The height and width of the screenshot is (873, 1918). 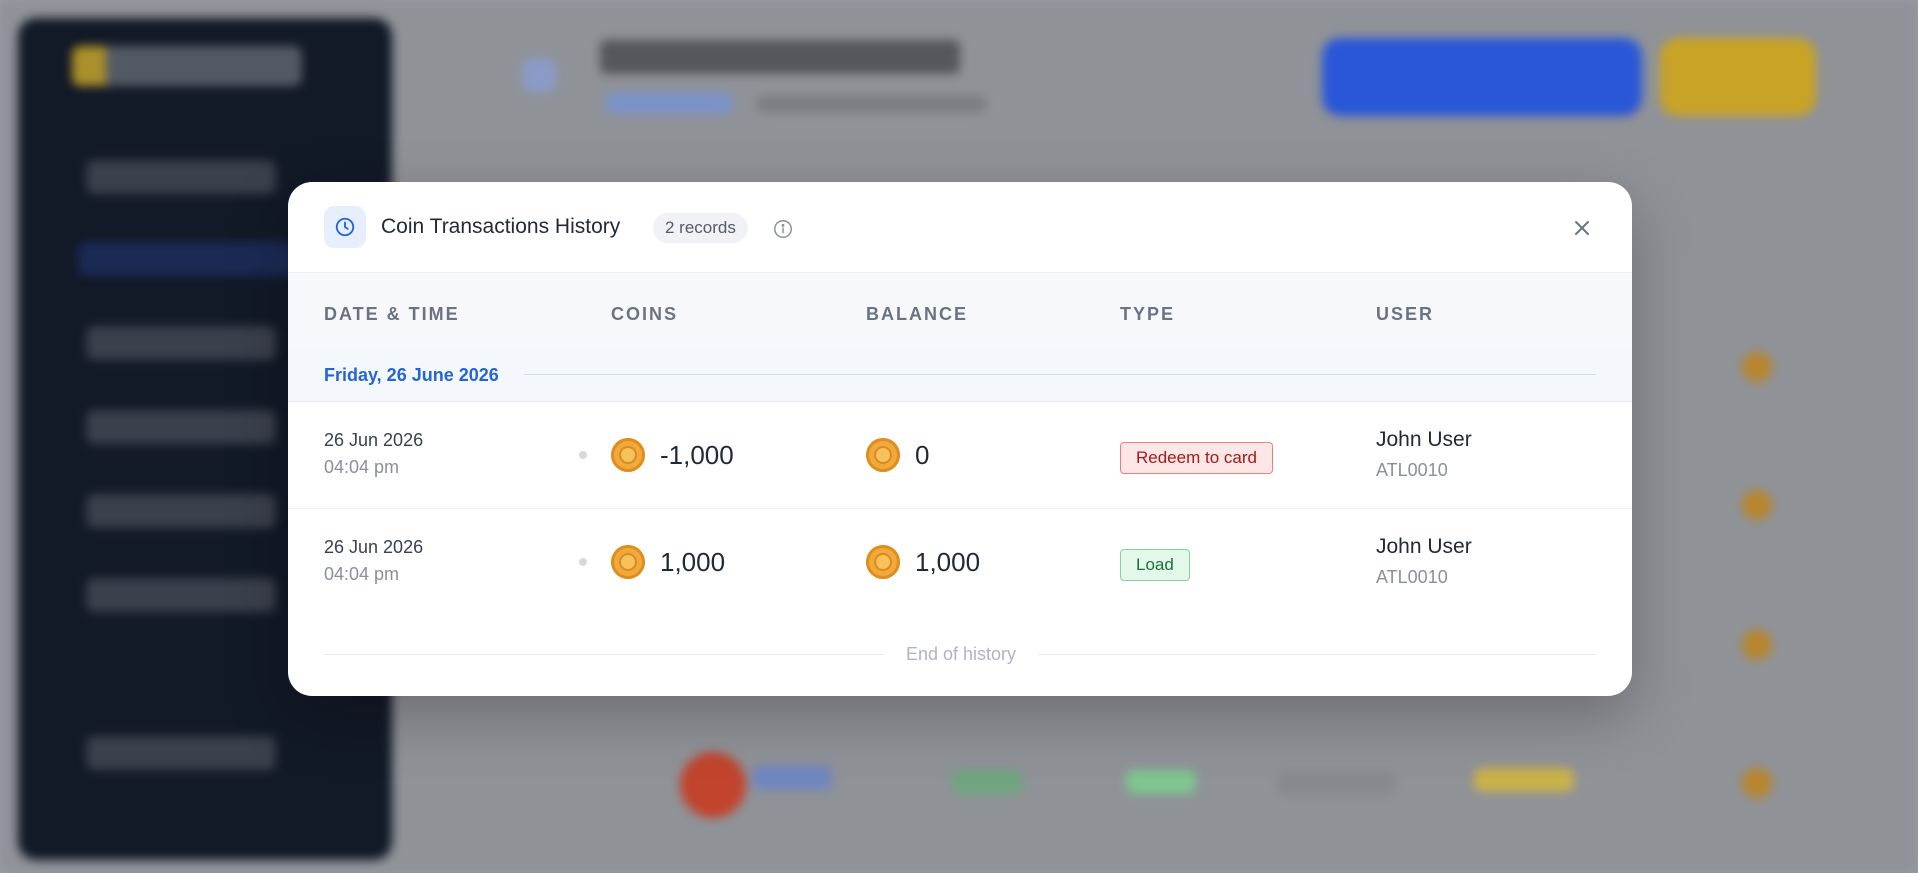 I want to click on type-badge-load: Load, so click(x=1155, y=565).